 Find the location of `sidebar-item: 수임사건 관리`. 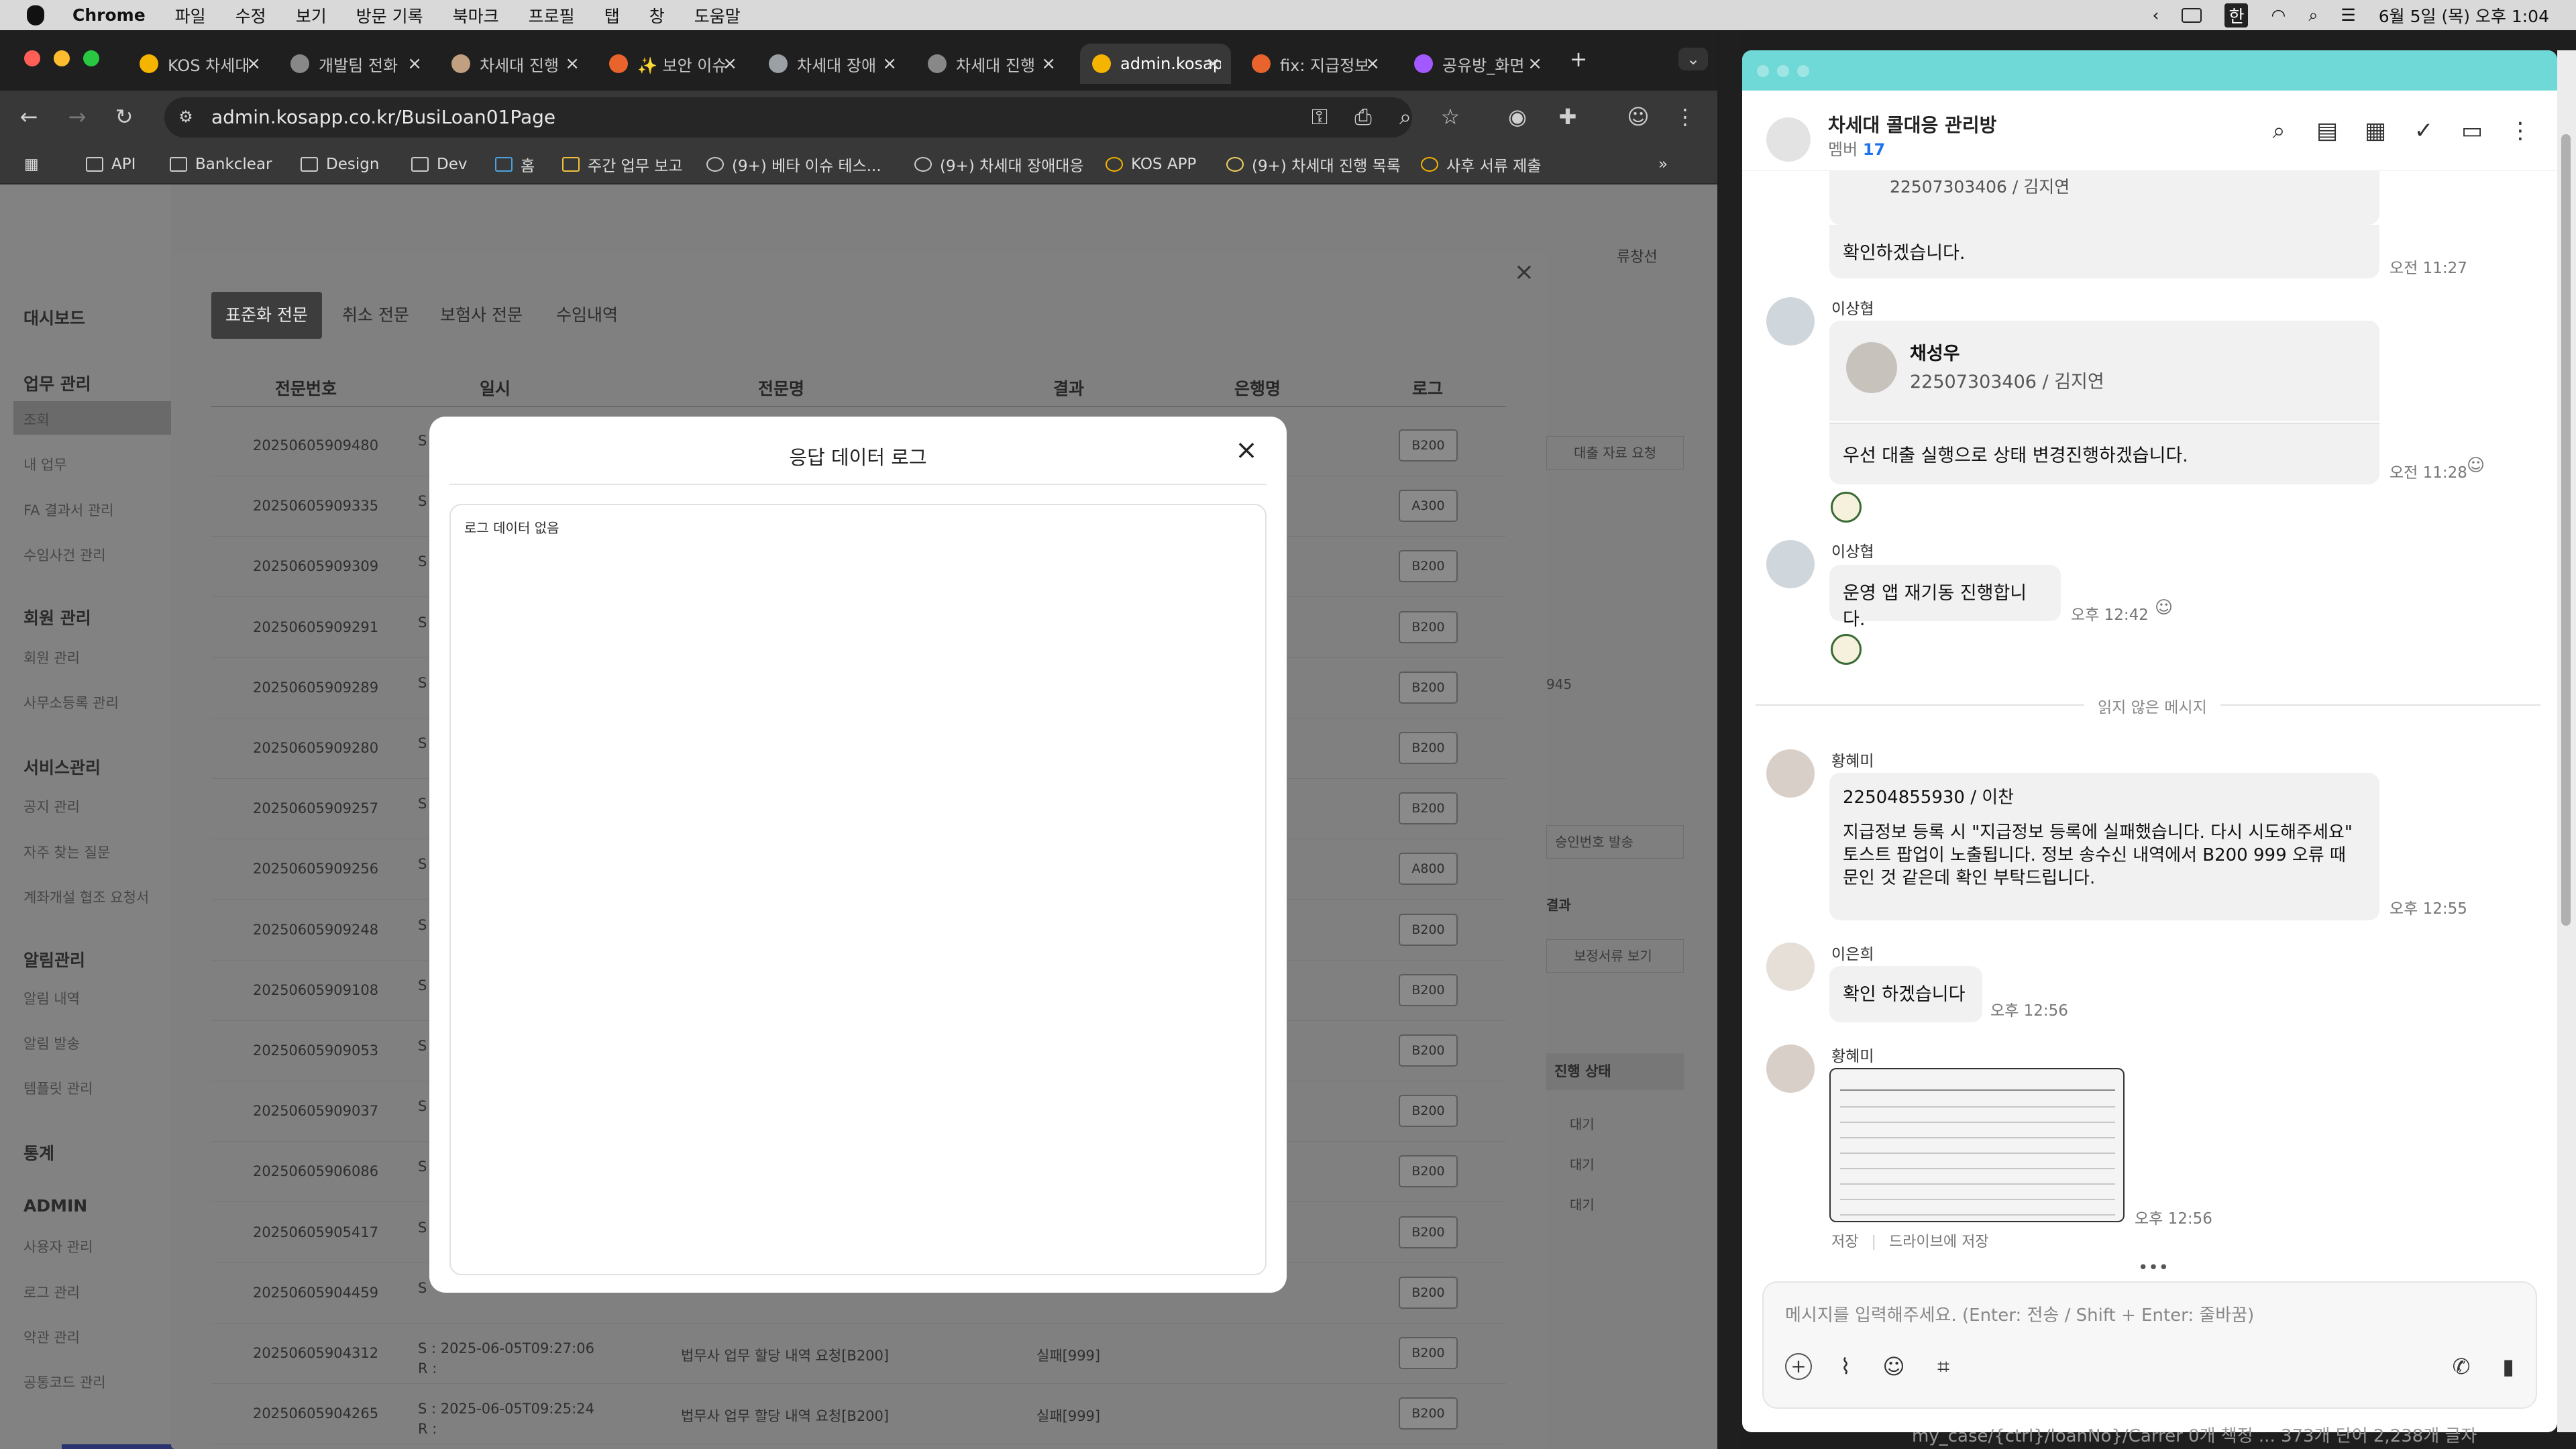

sidebar-item: 수임사건 관리 is located at coordinates (64, 555).